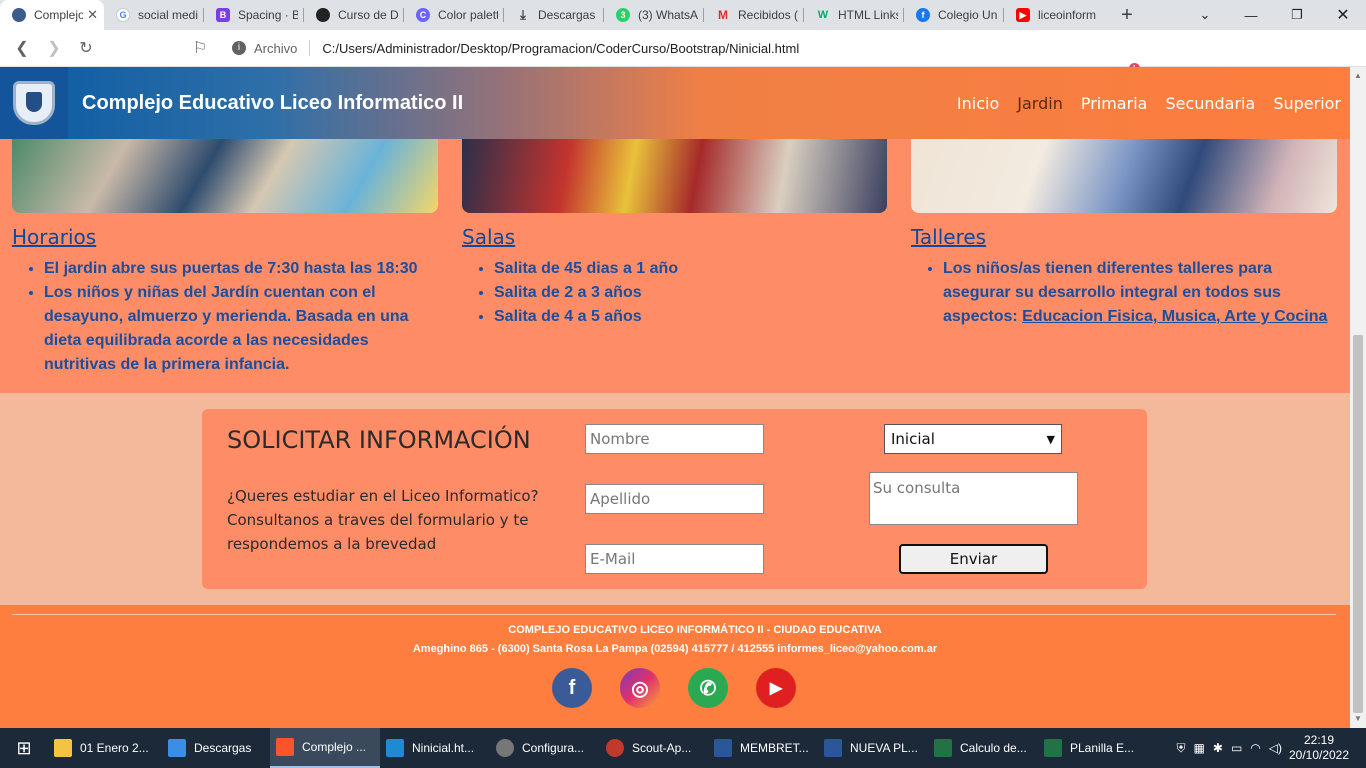 The image size is (1366, 768). Describe the element at coordinates (1050, 439) in the screenshot. I see `chevron-down-icon: ▼` at that location.